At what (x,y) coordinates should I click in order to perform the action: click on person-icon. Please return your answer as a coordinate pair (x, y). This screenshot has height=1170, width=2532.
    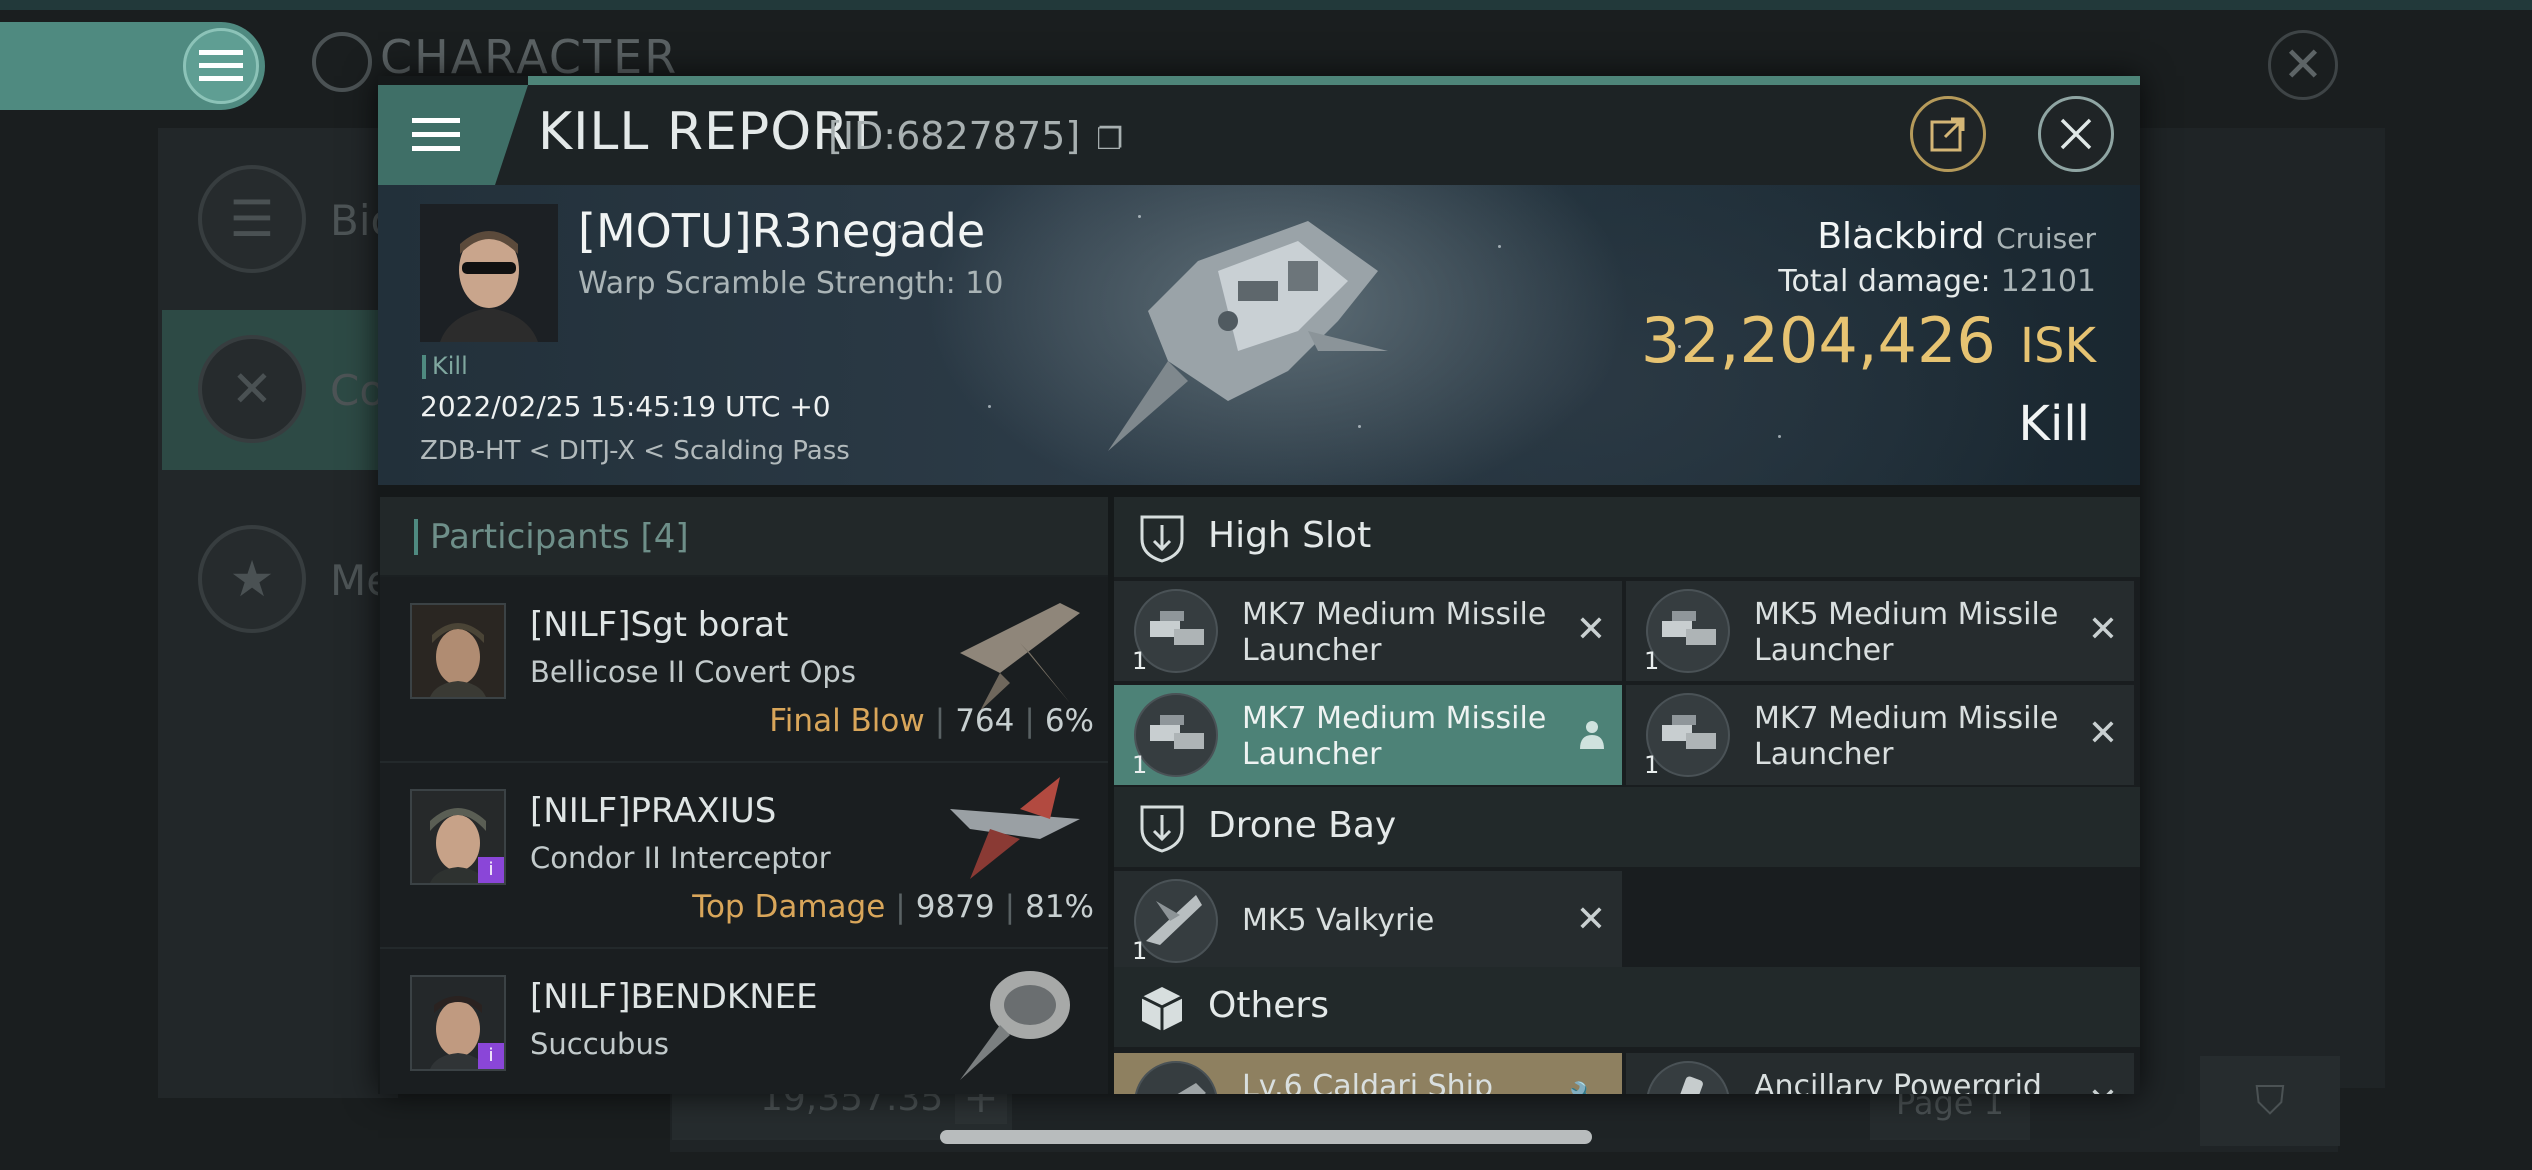
    Looking at the image, I should click on (1592, 735).